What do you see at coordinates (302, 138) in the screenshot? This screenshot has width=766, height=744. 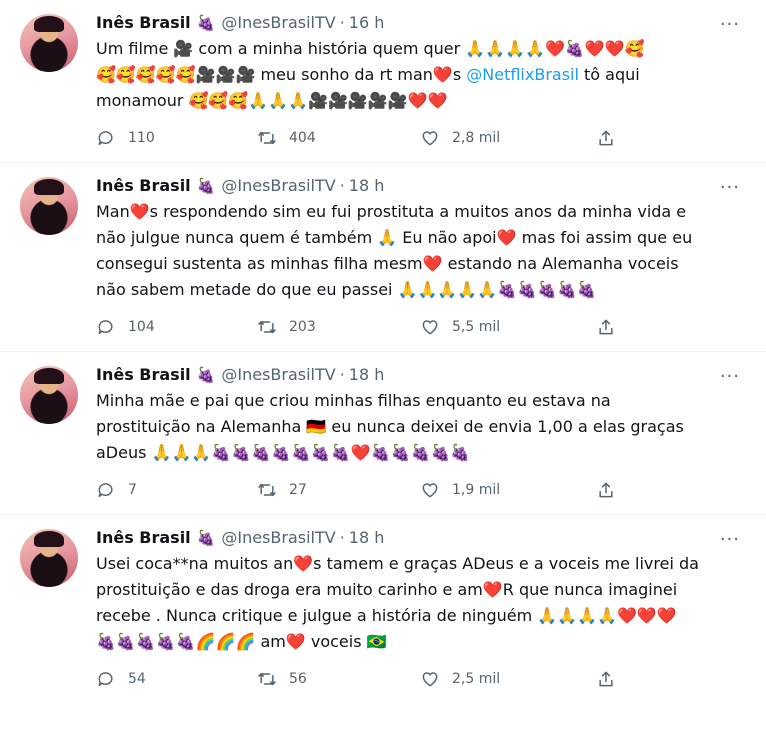 I see `retweet-count: 404` at bounding box center [302, 138].